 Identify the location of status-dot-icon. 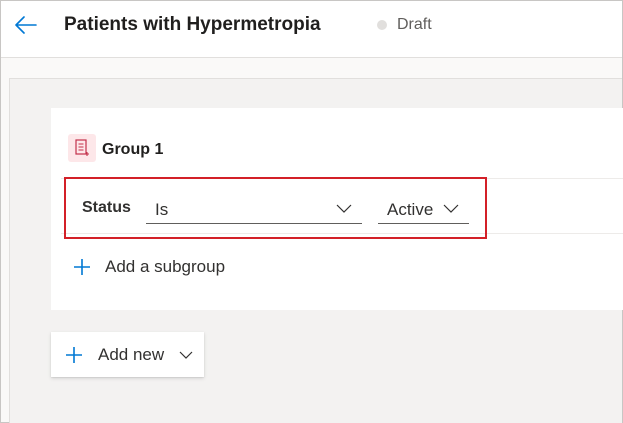
(382, 25).